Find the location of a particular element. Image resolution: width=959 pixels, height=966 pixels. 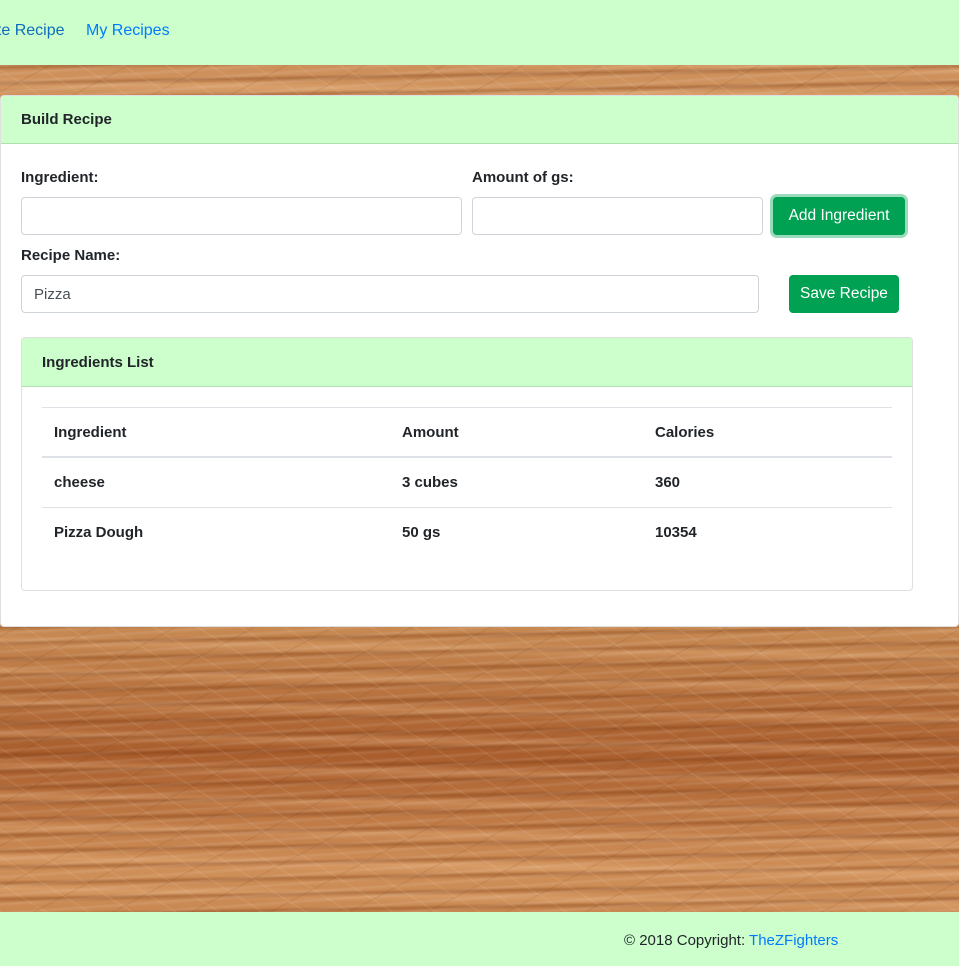

nav-link-create-recipe: ate Recipe is located at coordinates (32, 31).